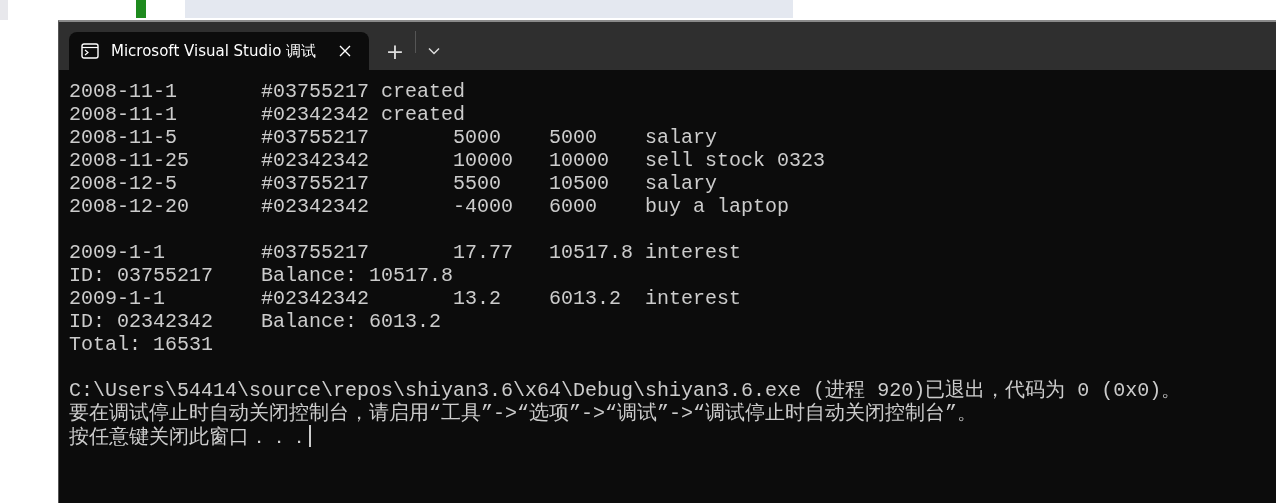 This screenshot has width=1276, height=503. Describe the element at coordinates (189, 437) in the screenshot. I see `console-line: 按任意键关闭此窗口．．．` at that location.